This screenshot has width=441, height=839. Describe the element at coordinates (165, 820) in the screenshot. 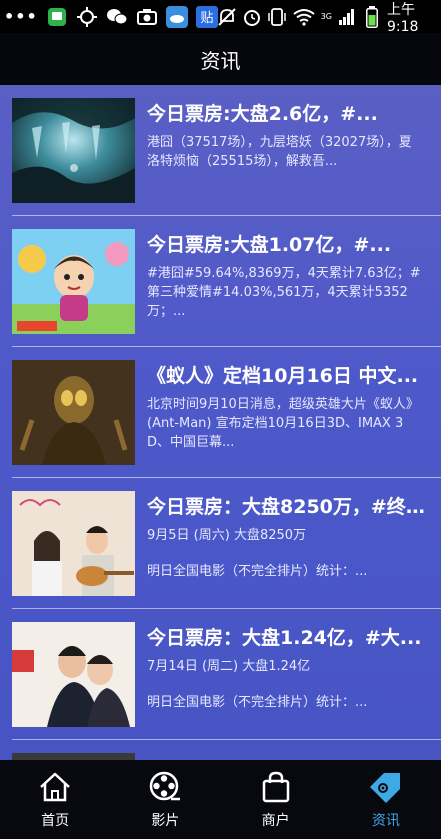

I see `tab-label: 影片` at that location.